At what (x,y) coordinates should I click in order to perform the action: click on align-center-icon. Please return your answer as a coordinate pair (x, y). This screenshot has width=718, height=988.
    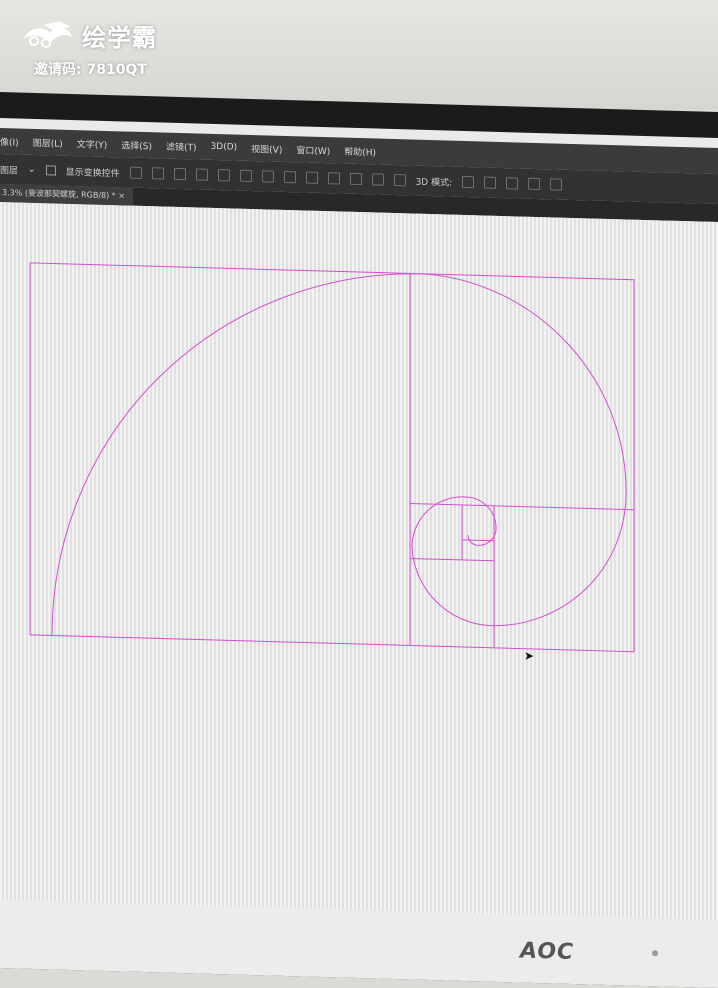
    Looking at the image, I should click on (157, 173).